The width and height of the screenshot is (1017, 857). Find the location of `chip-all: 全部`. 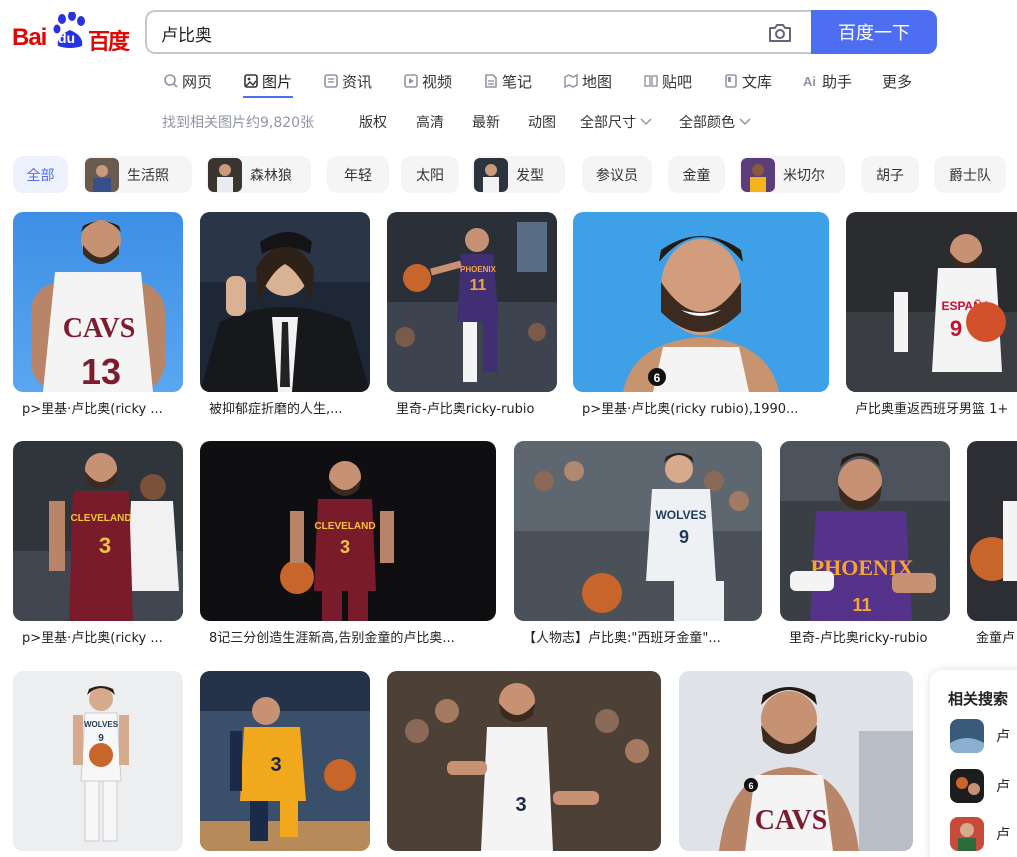

chip-all: 全部 is located at coordinates (40, 174).